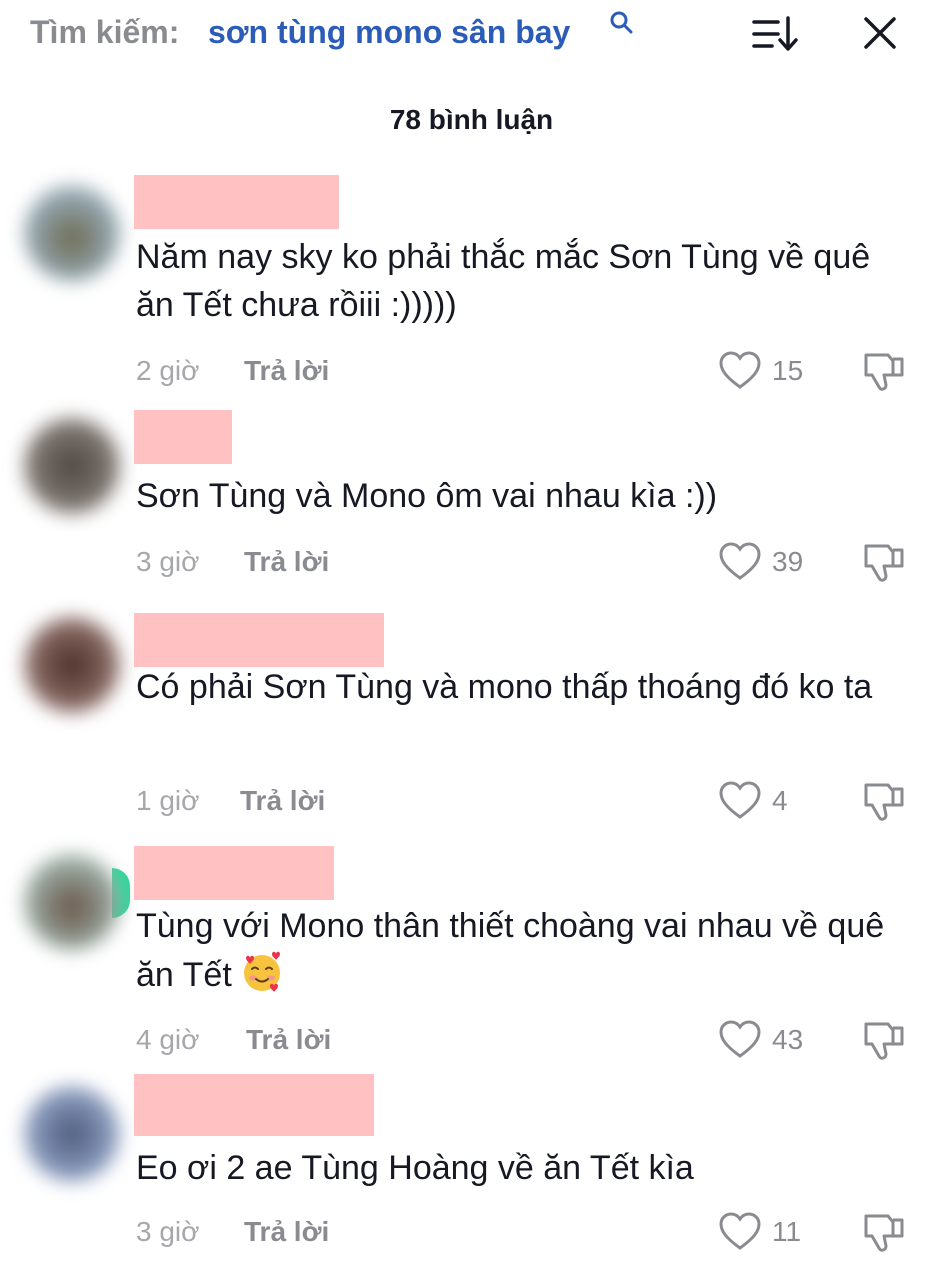 The image size is (943, 1280). Describe the element at coordinates (780, 800) in the screenshot. I see `like-count: 4` at that location.